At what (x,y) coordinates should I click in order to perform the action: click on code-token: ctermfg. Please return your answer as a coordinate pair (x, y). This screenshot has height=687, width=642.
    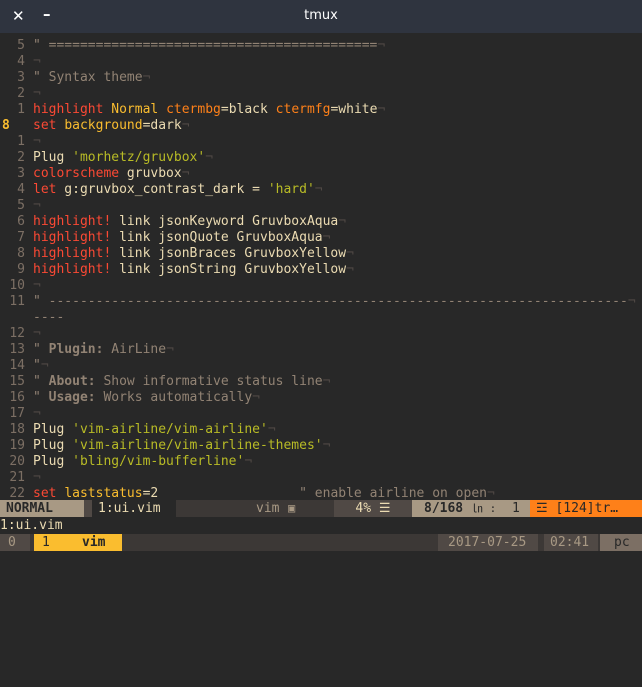
    Looking at the image, I should click on (303, 109).